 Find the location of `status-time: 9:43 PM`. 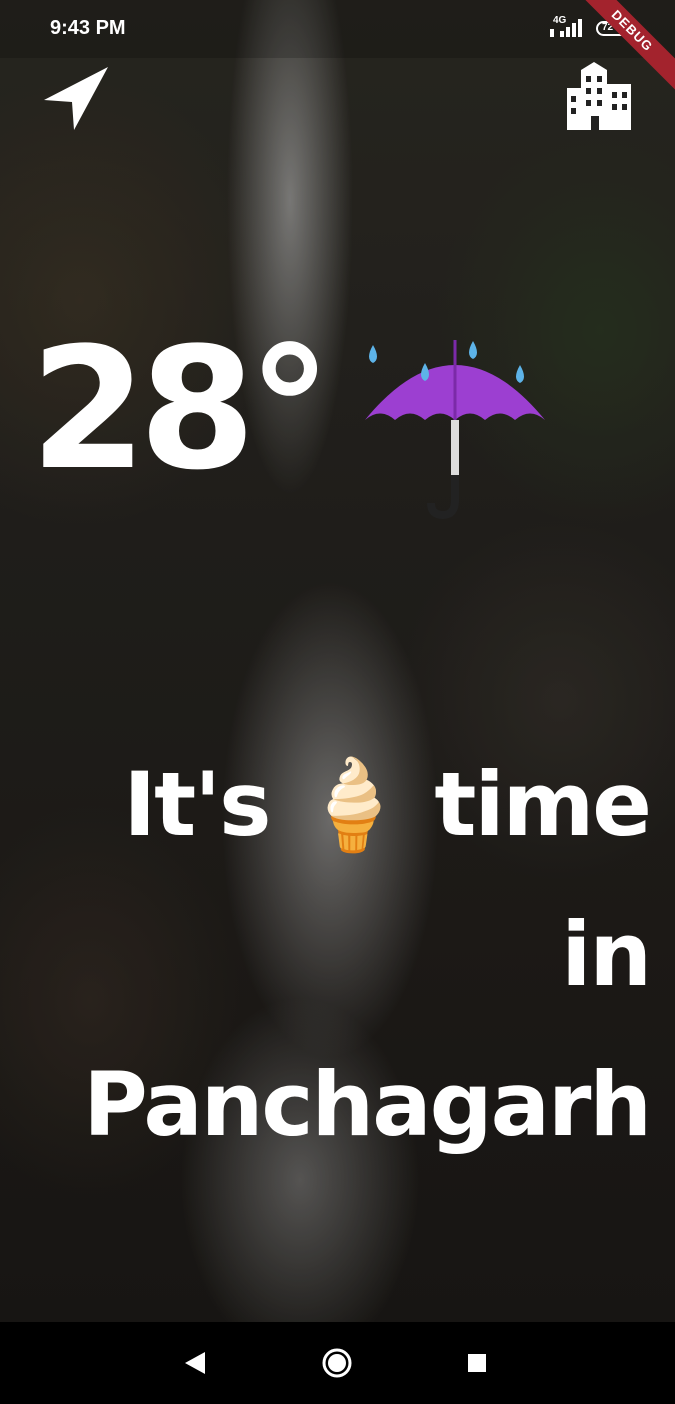

status-time: 9:43 PM is located at coordinates (88, 28).